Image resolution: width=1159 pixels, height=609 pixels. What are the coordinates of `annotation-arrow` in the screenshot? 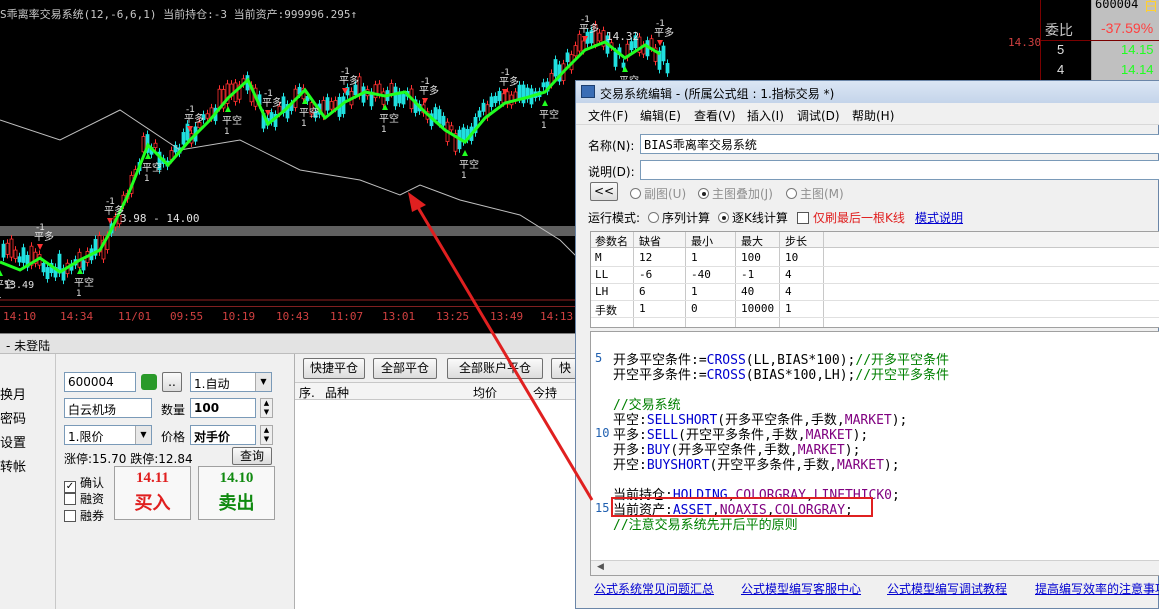 It's located at (501, 346).